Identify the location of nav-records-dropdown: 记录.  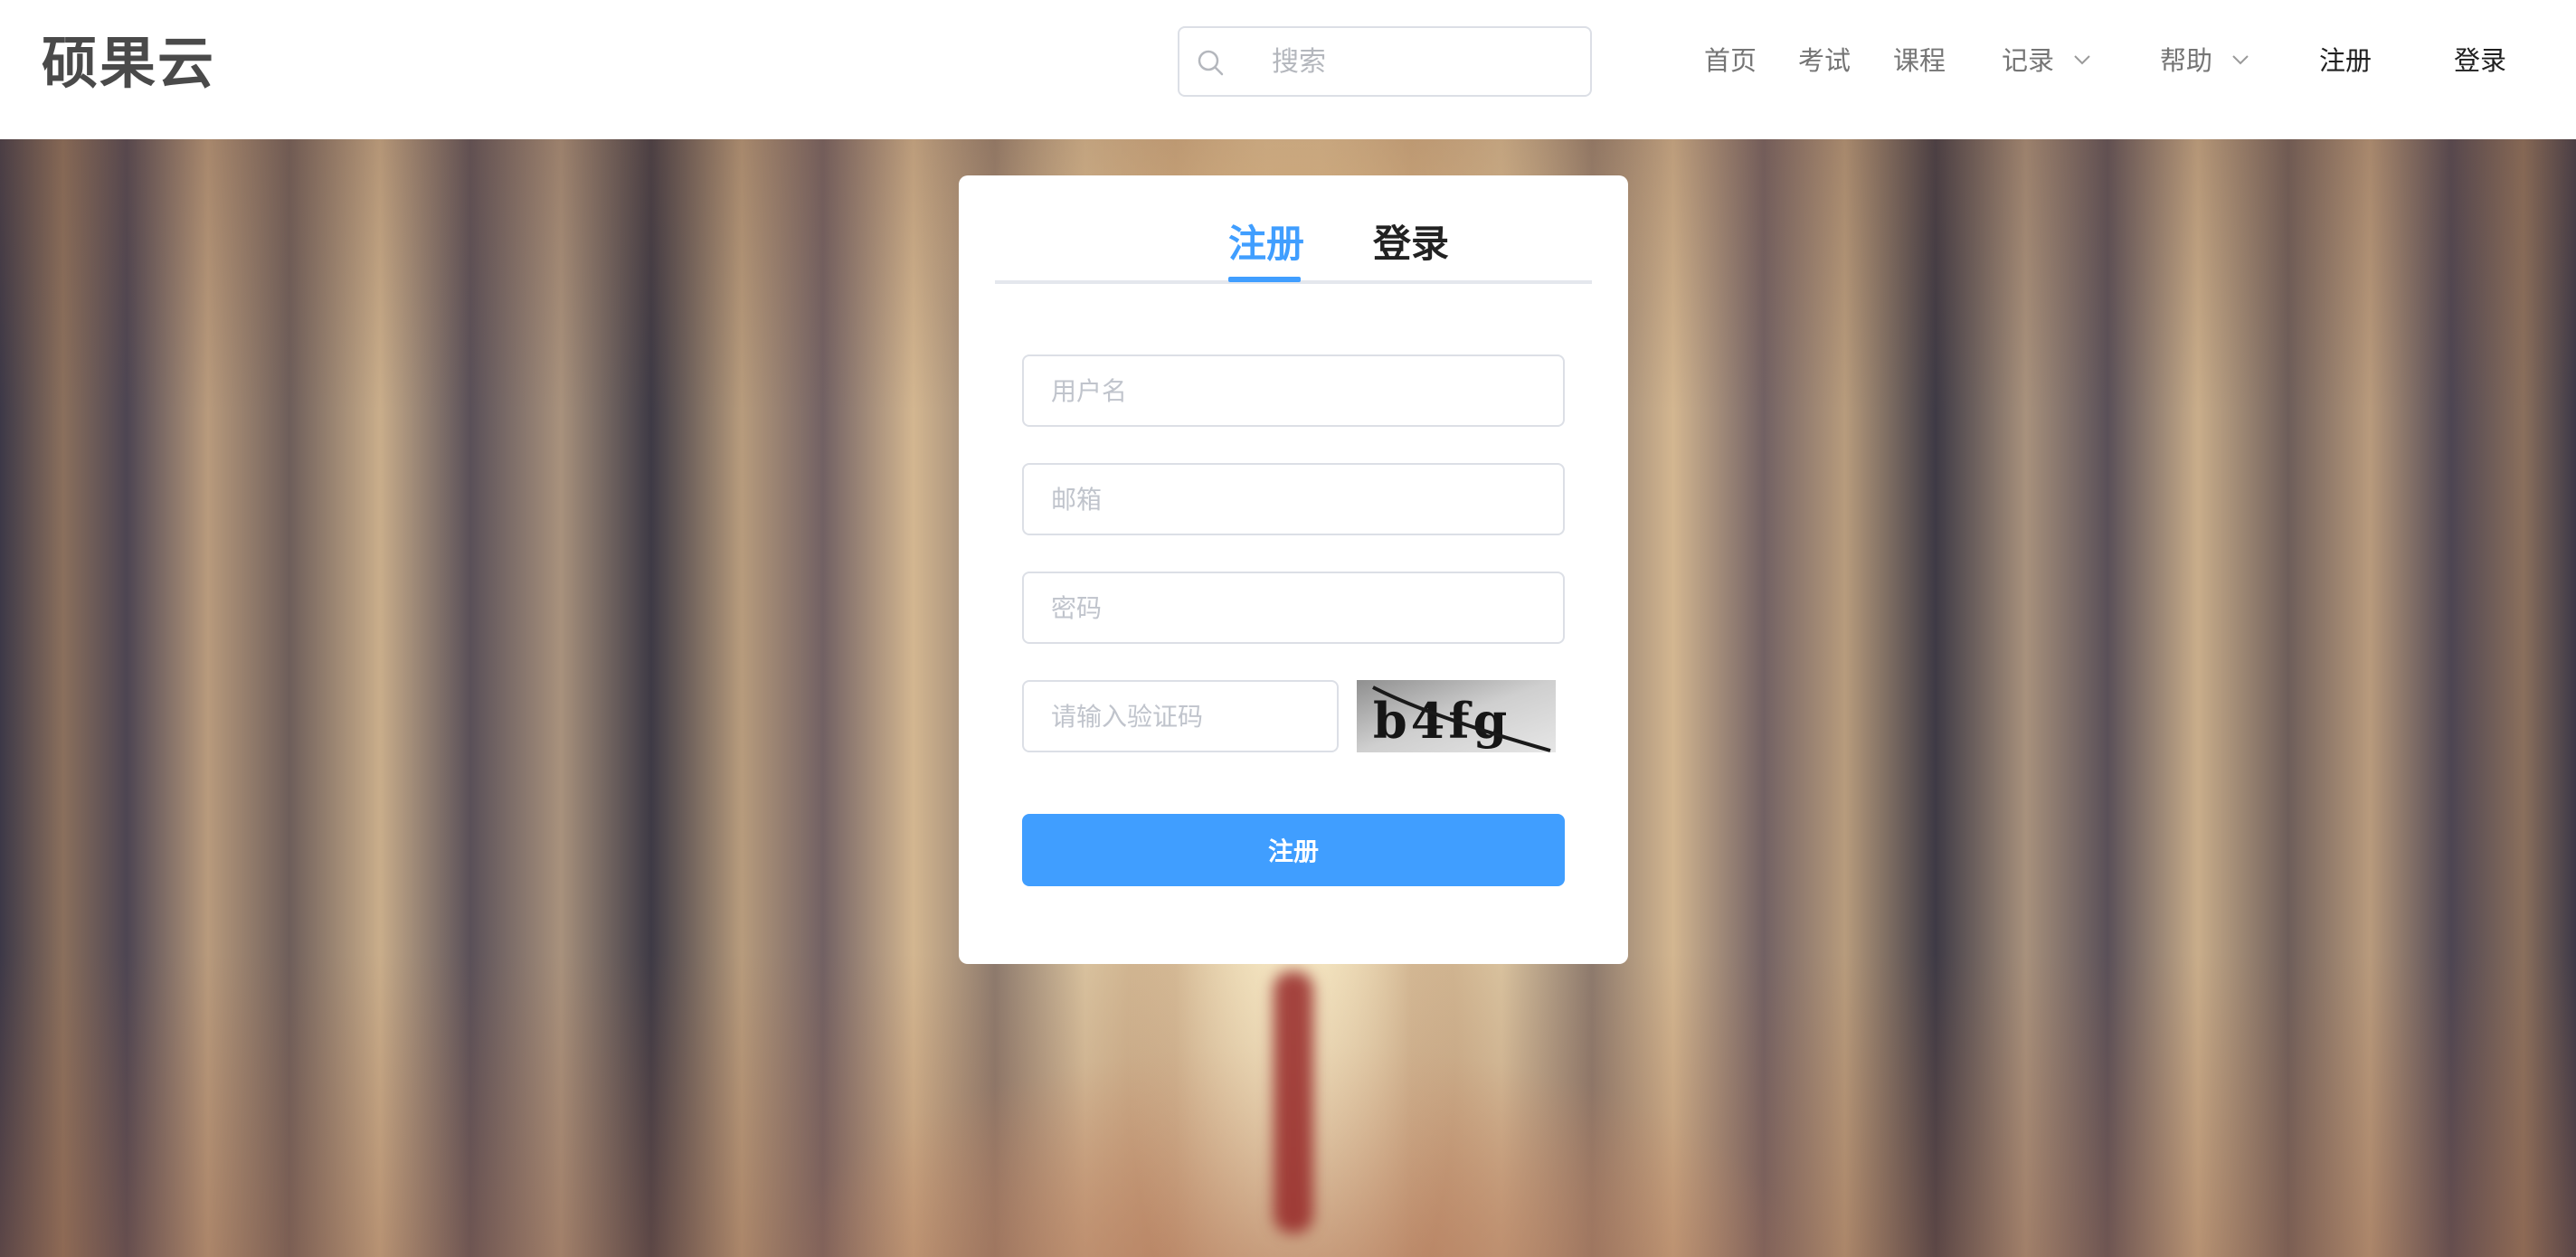
(2047, 61).